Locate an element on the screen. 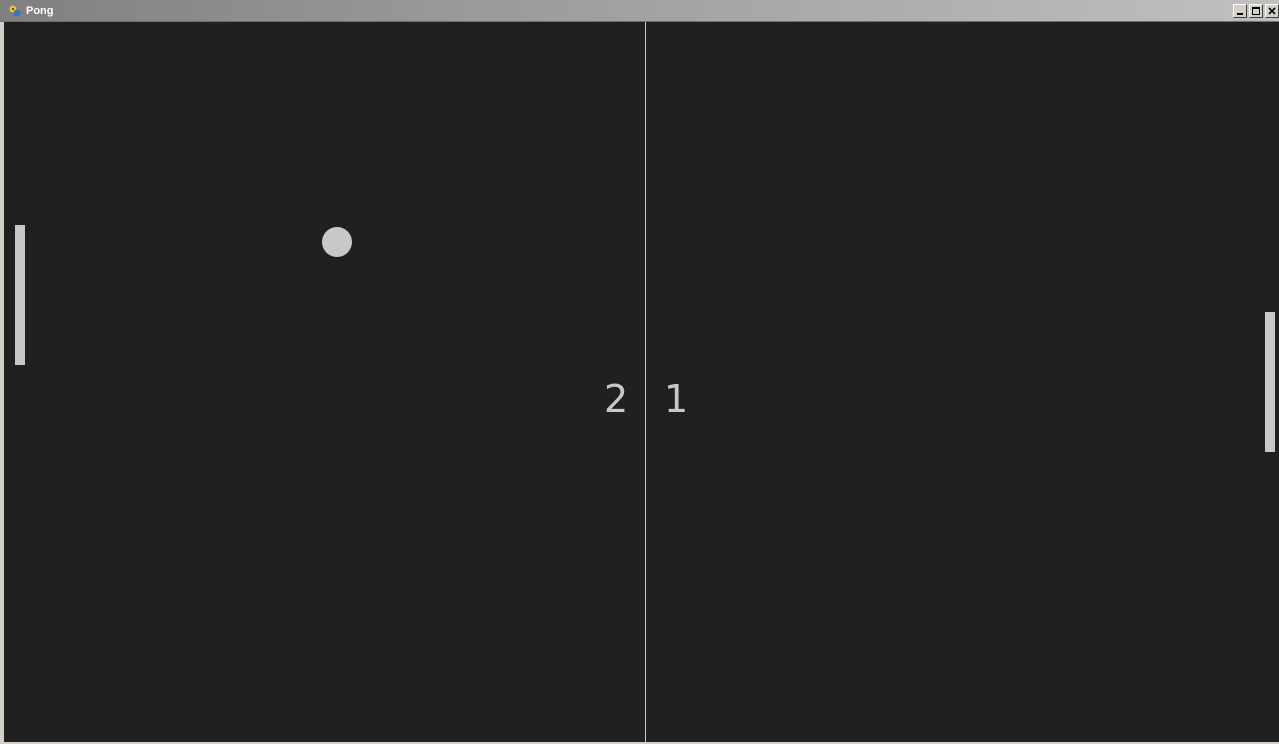  left-paddle is located at coordinates (20, 295).